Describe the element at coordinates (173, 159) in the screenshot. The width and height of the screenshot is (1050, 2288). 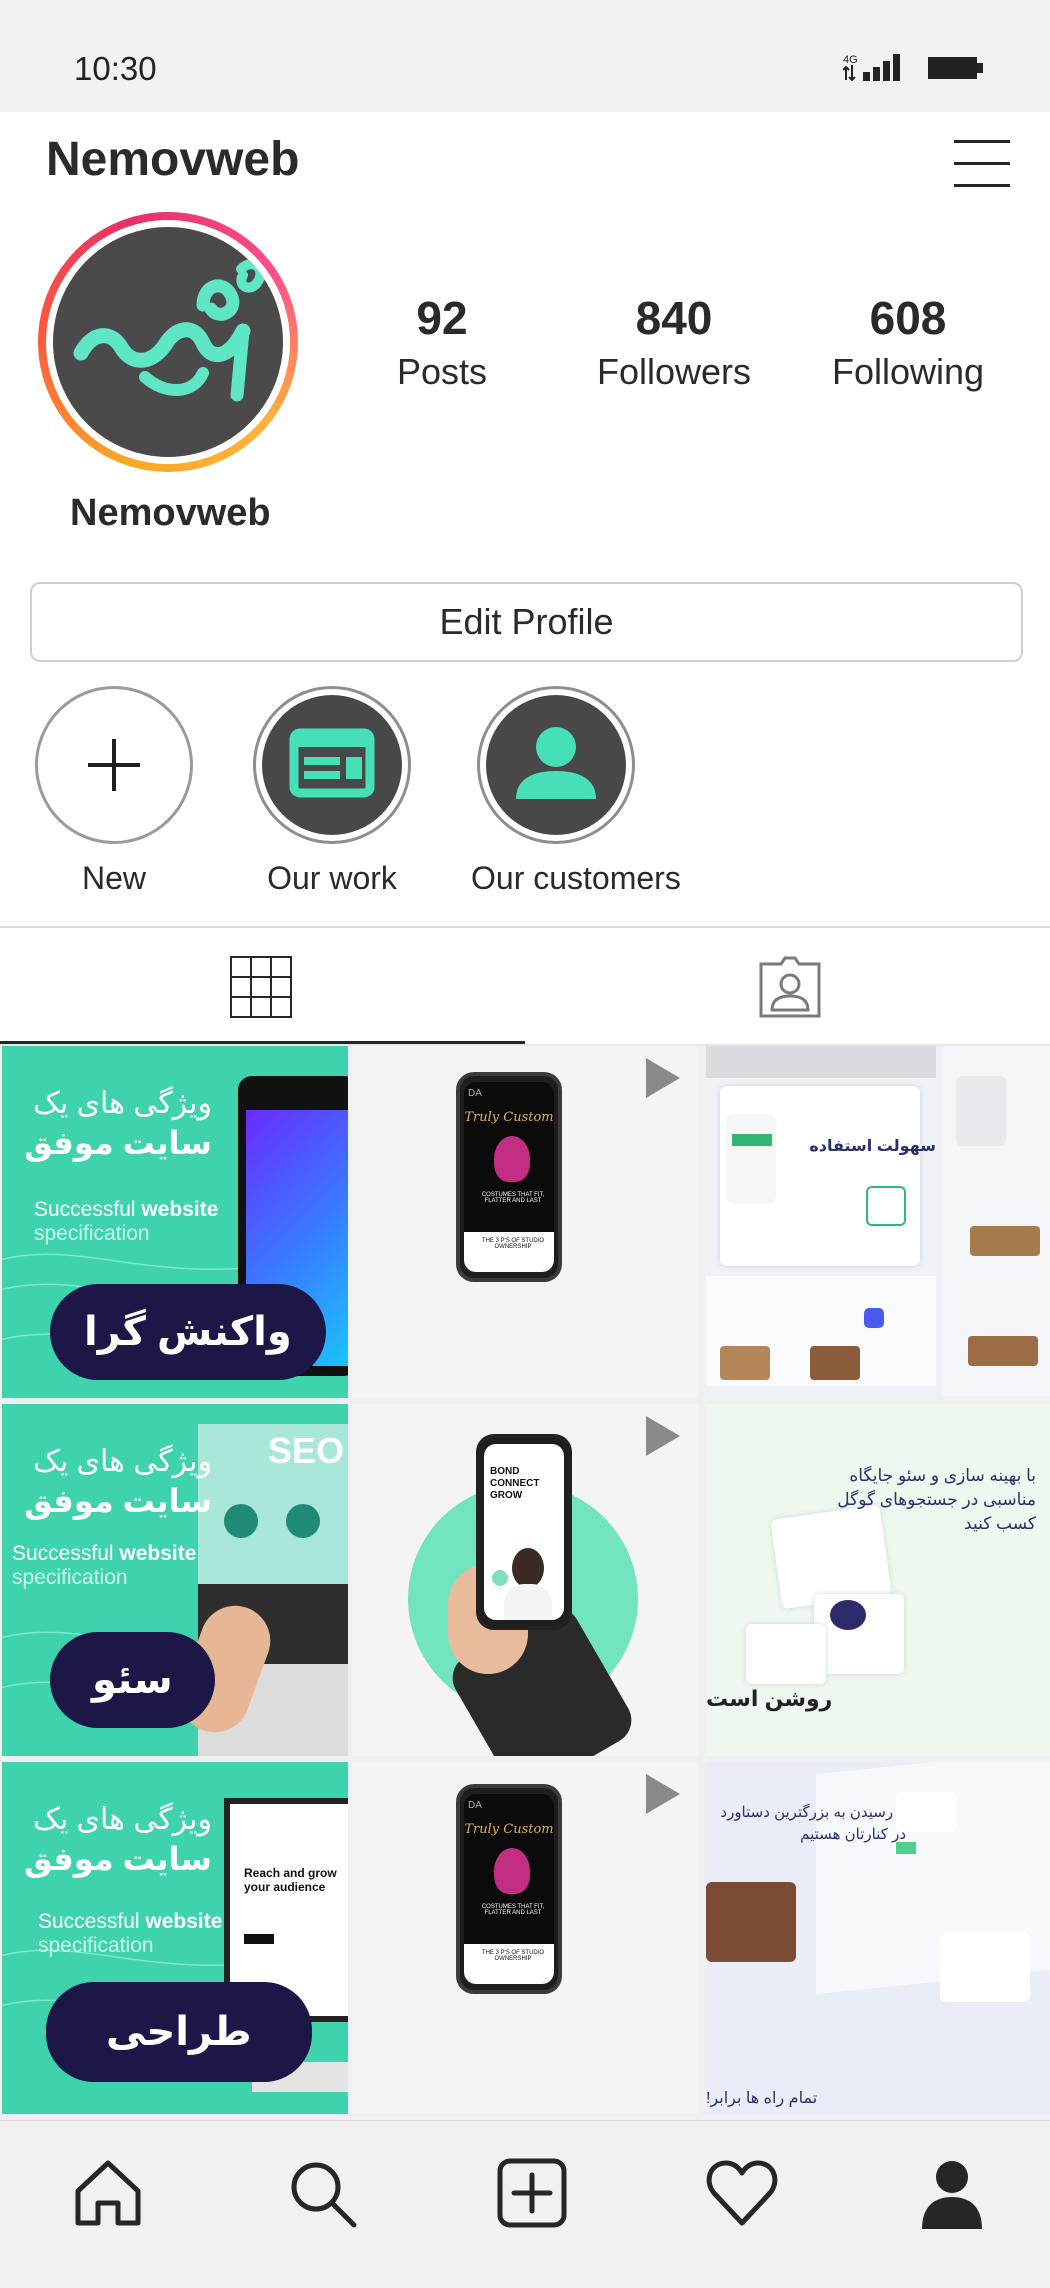
I see `header-username: Nemovweb` at that location.